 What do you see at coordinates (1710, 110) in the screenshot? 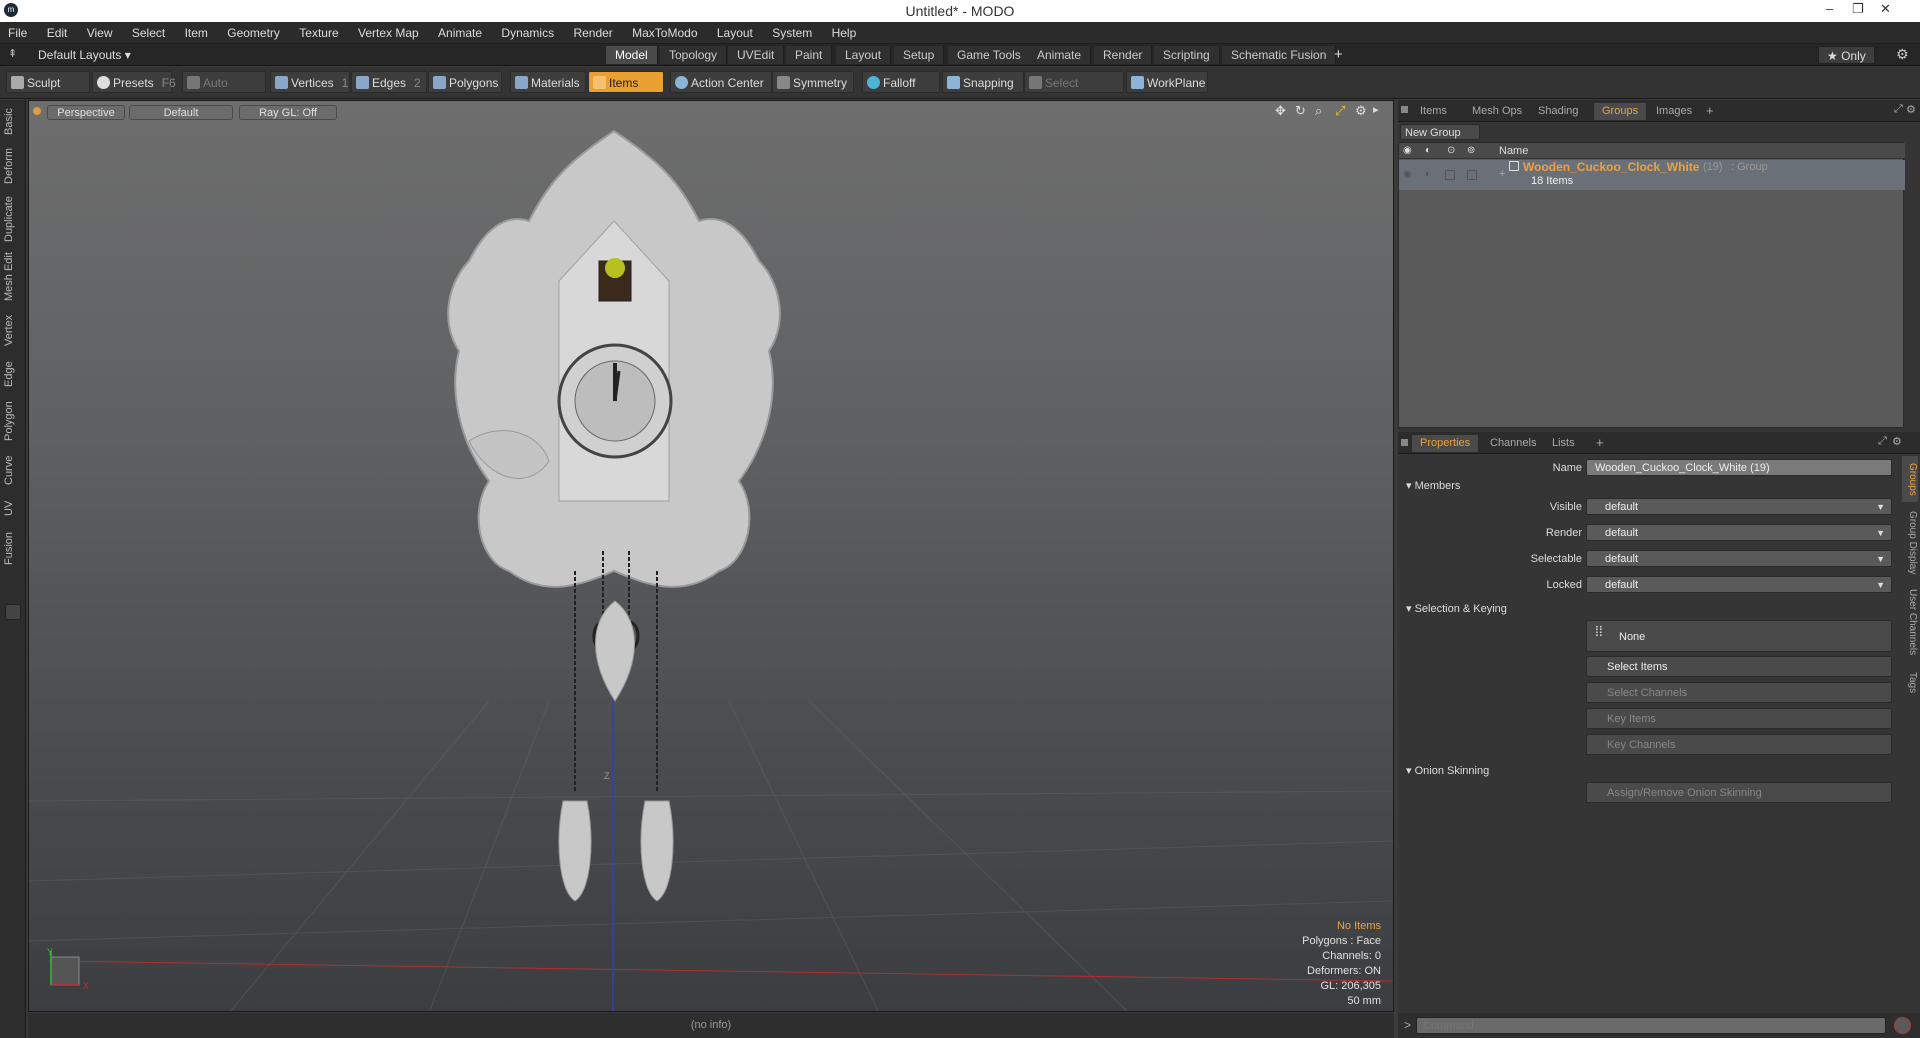
I see `add-panel-tab-button: +` at bounding box center [1710, 110].